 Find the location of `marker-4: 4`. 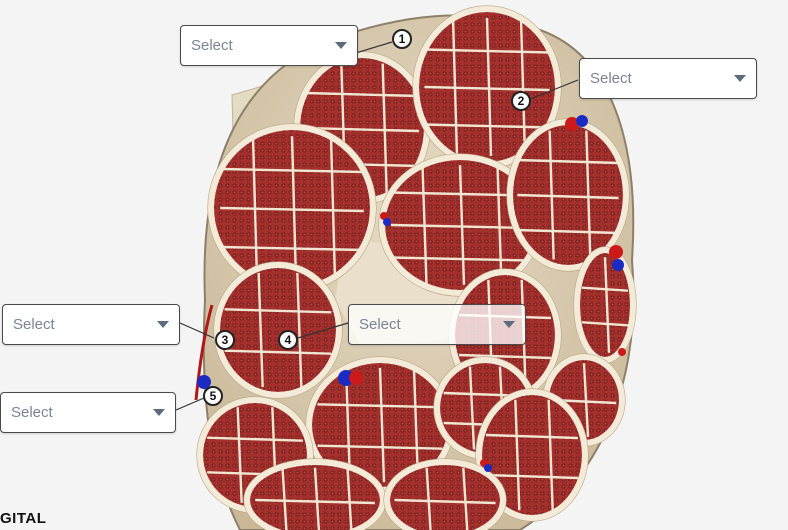

marker-4: 4 is located at coordinates (288, 340).